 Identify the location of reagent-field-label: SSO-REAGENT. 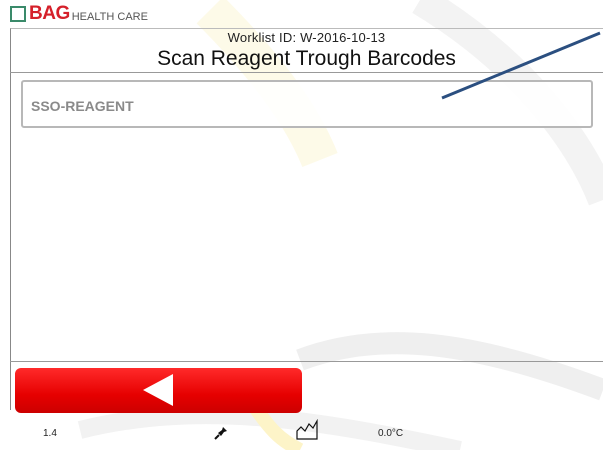
(82, 106).